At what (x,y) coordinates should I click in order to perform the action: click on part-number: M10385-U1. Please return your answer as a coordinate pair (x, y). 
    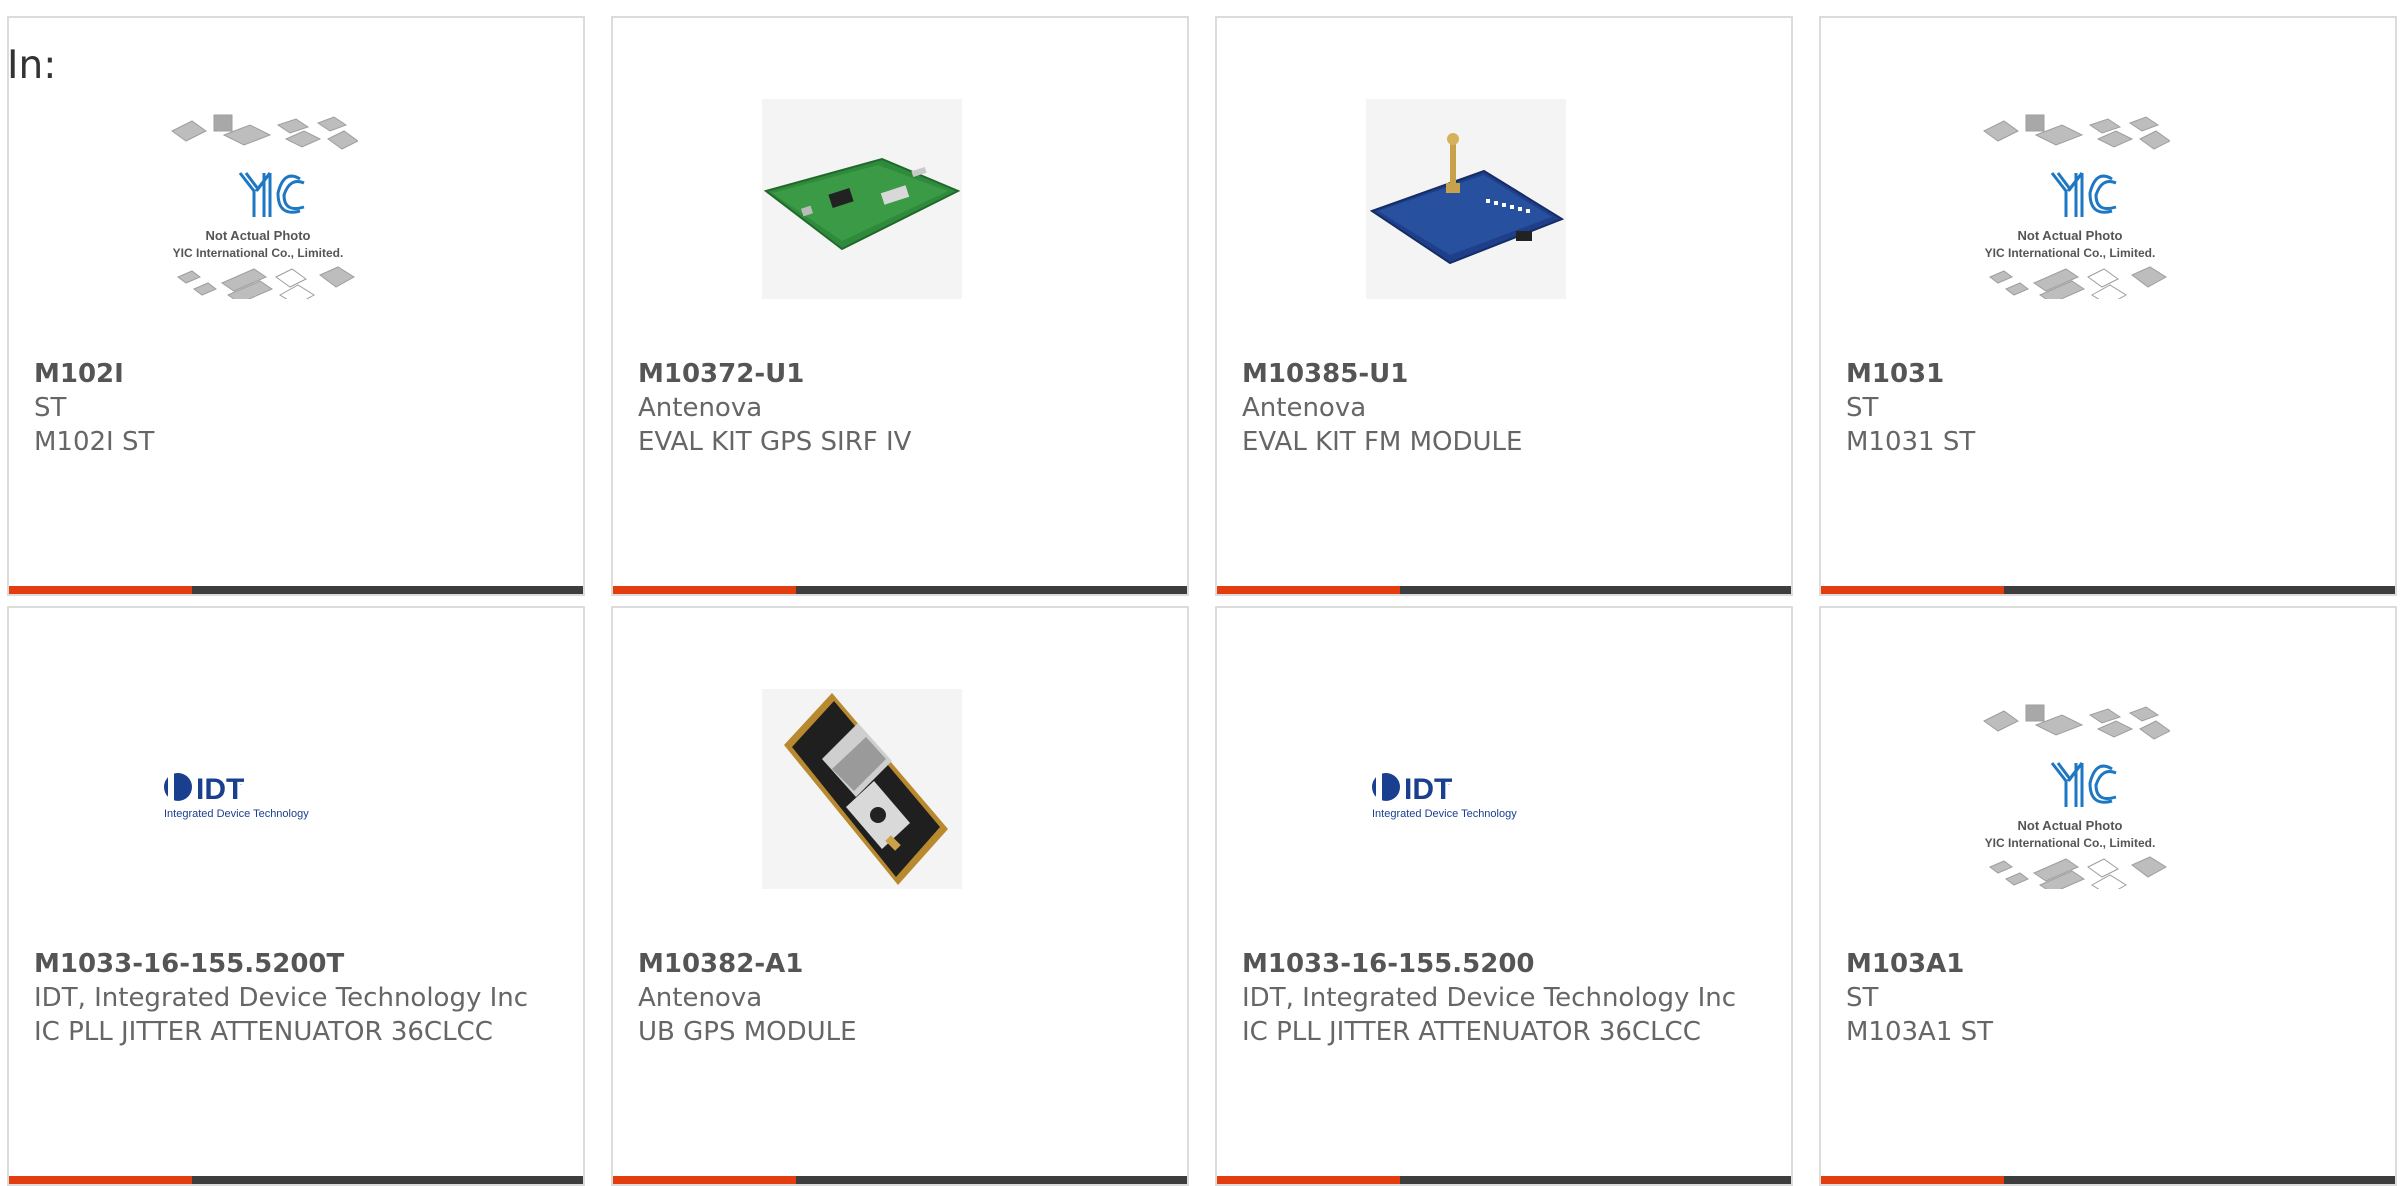
    Looking at the image, I should click on (1506, 374).